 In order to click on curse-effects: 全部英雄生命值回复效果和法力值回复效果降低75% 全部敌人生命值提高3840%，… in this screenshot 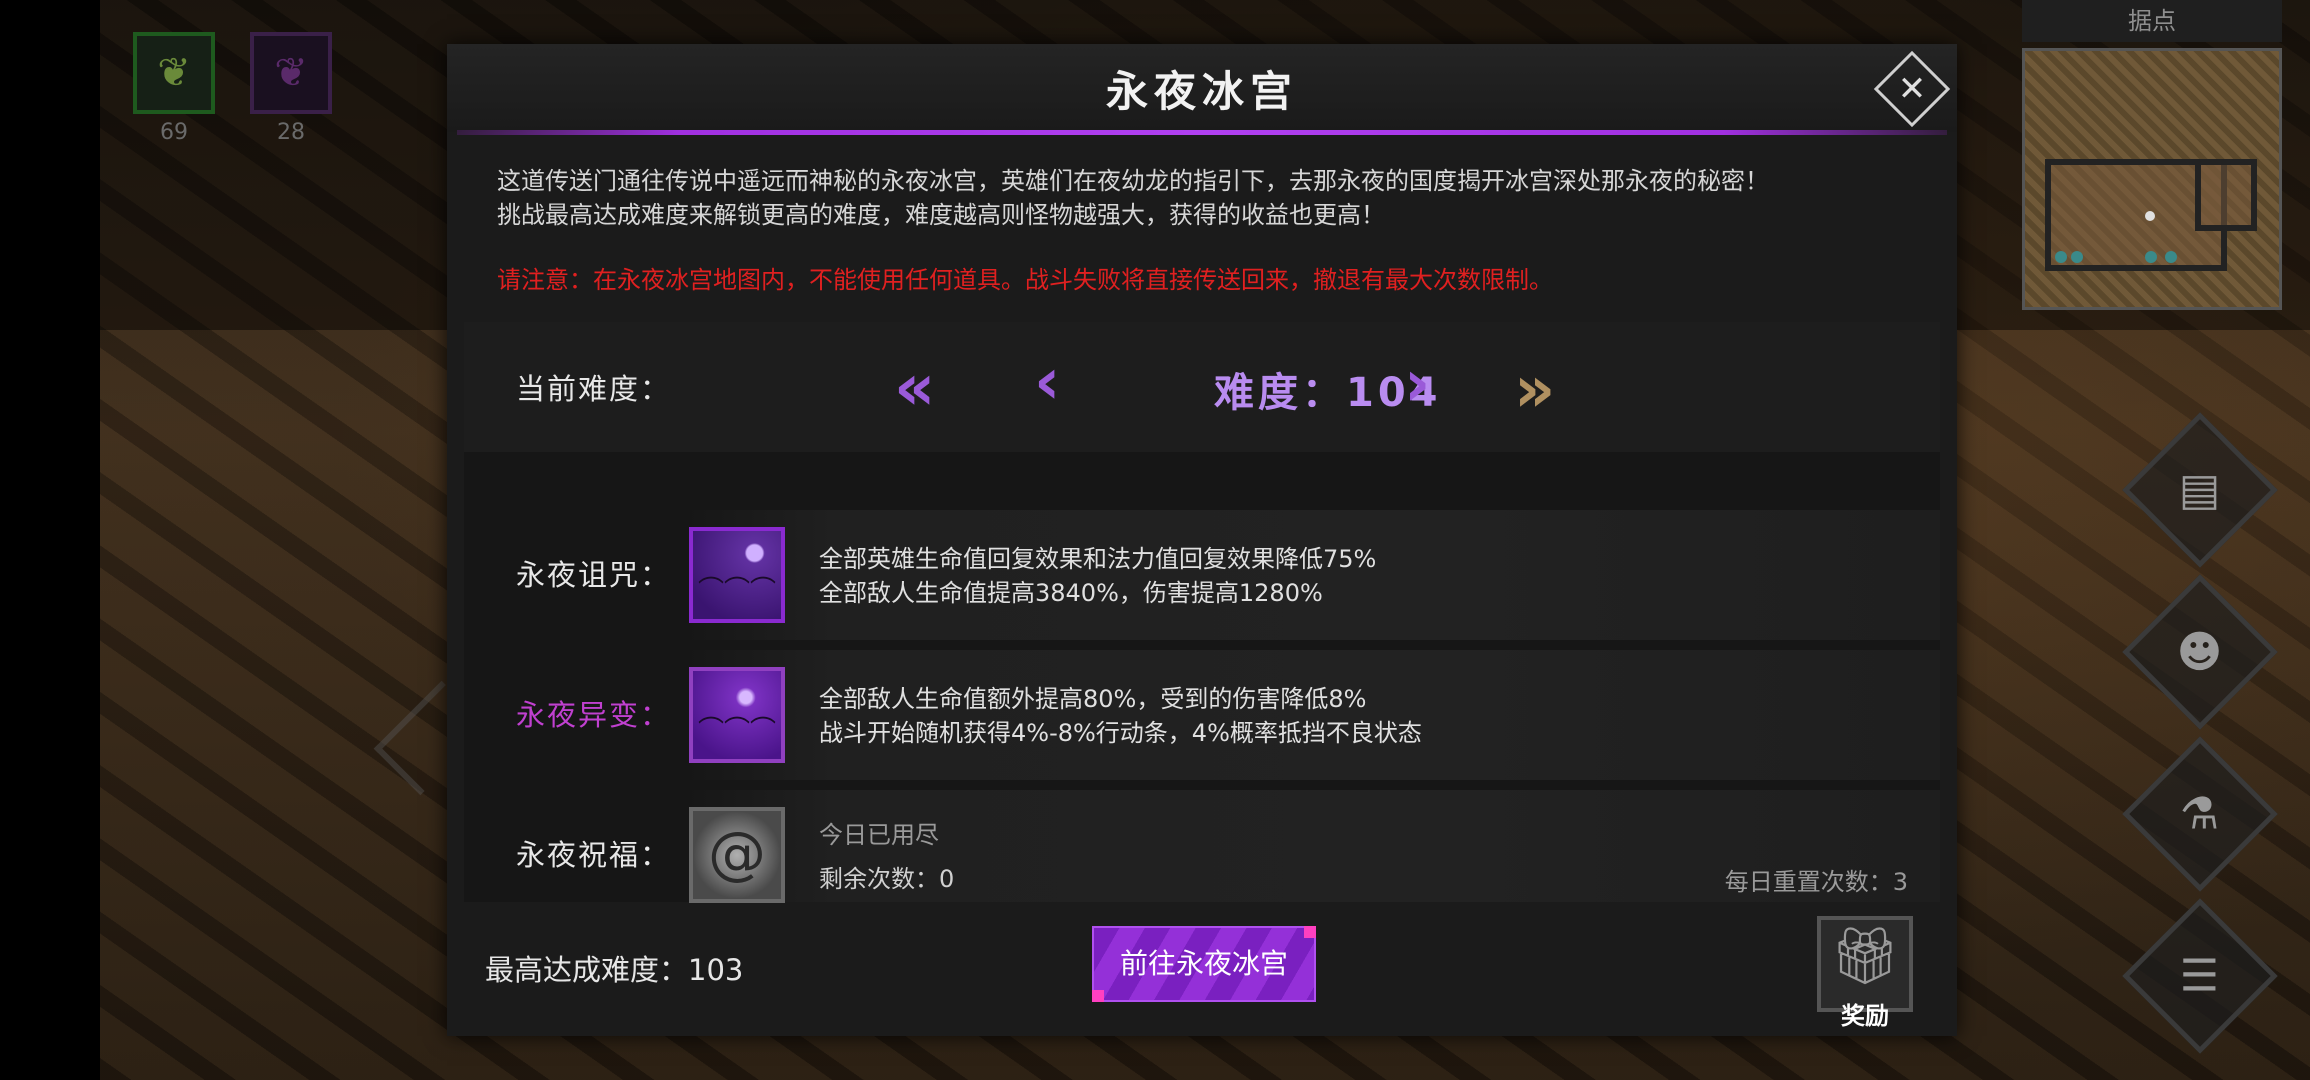, I will do `click(1097, 576)`.